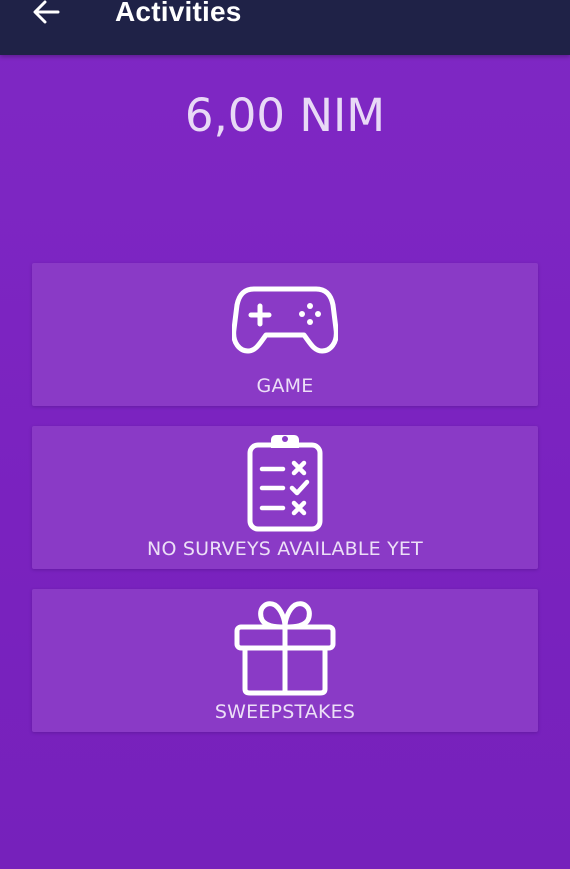  Describe the element at coordinates (285, 482) in the screenshot. I see `clipboard-checklist-icon` at that location.